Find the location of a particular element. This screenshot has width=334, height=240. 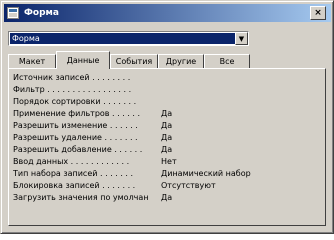

object-selector-value: Форма is located at coordinates (122, 38).